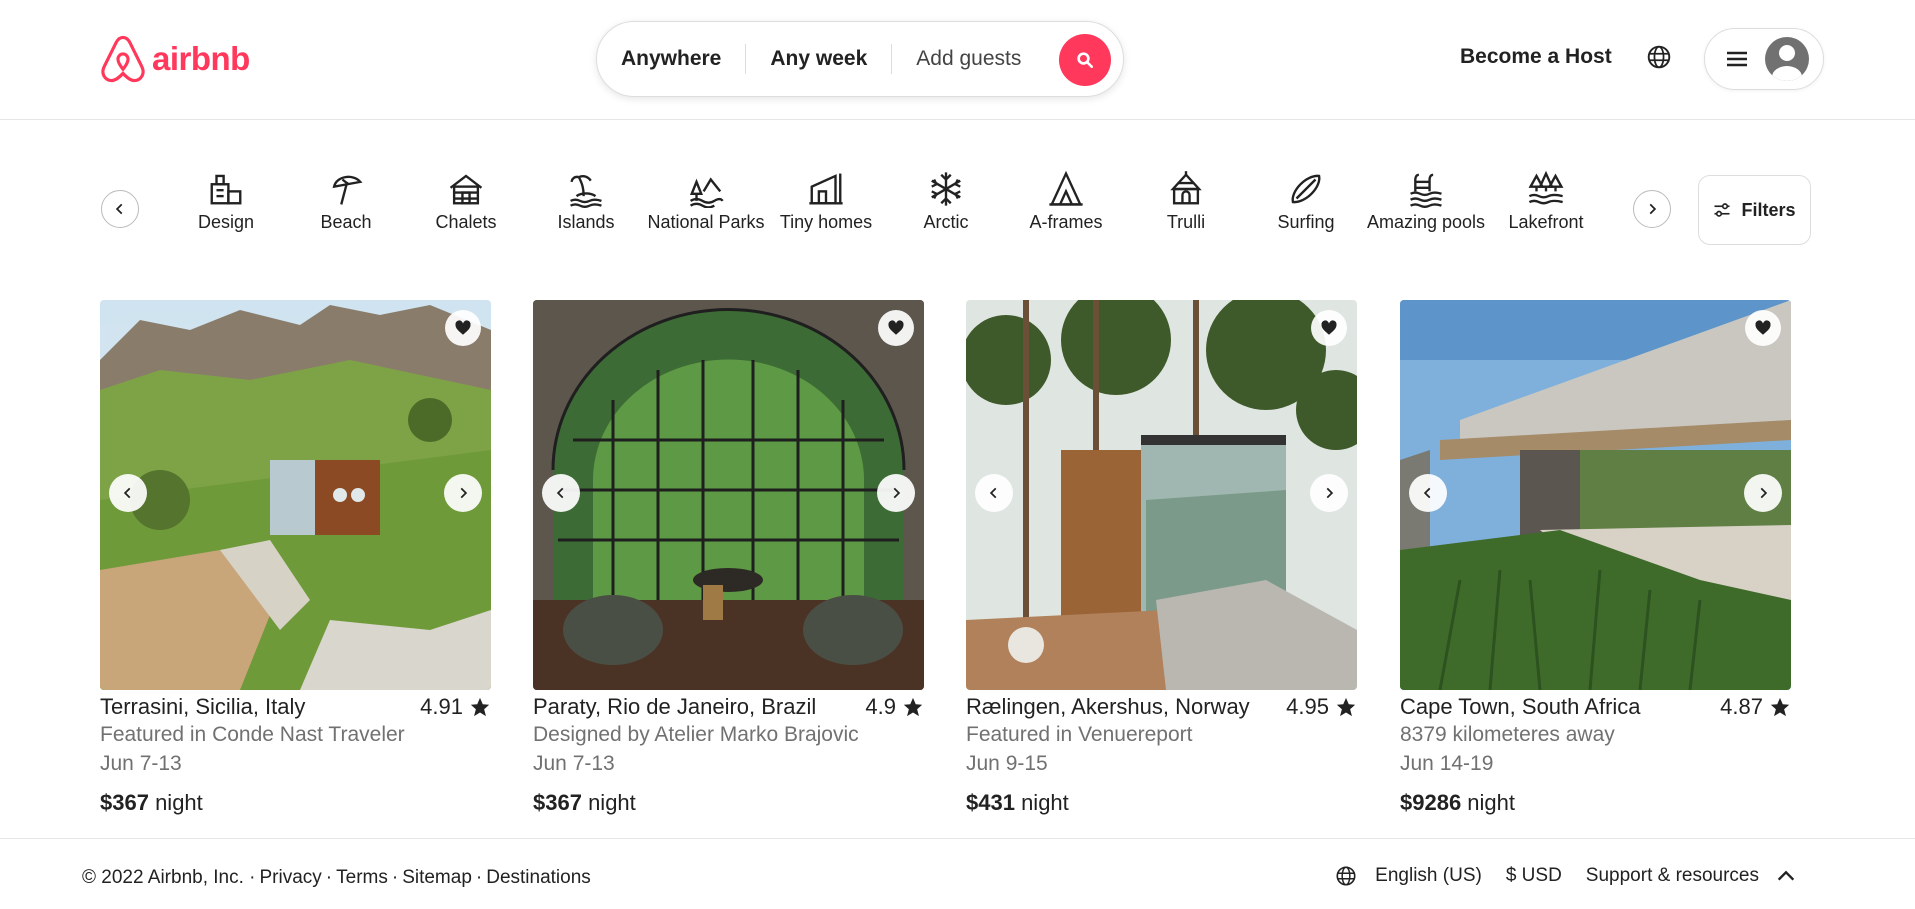  I want to click on footer-language-button: English (US), so click(1408, 876).